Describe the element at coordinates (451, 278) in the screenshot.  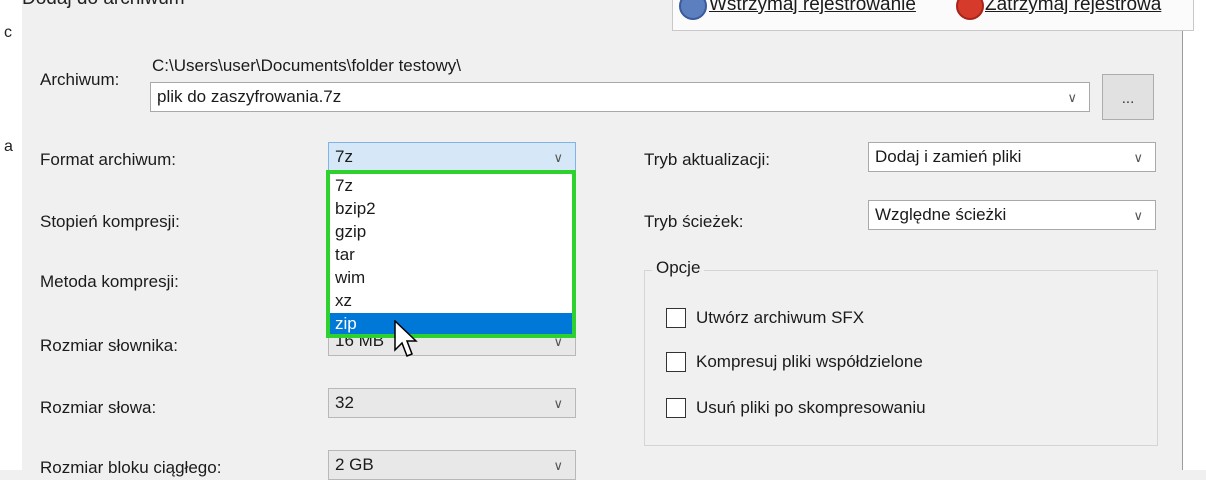
I see `format-option: wim` at that location.